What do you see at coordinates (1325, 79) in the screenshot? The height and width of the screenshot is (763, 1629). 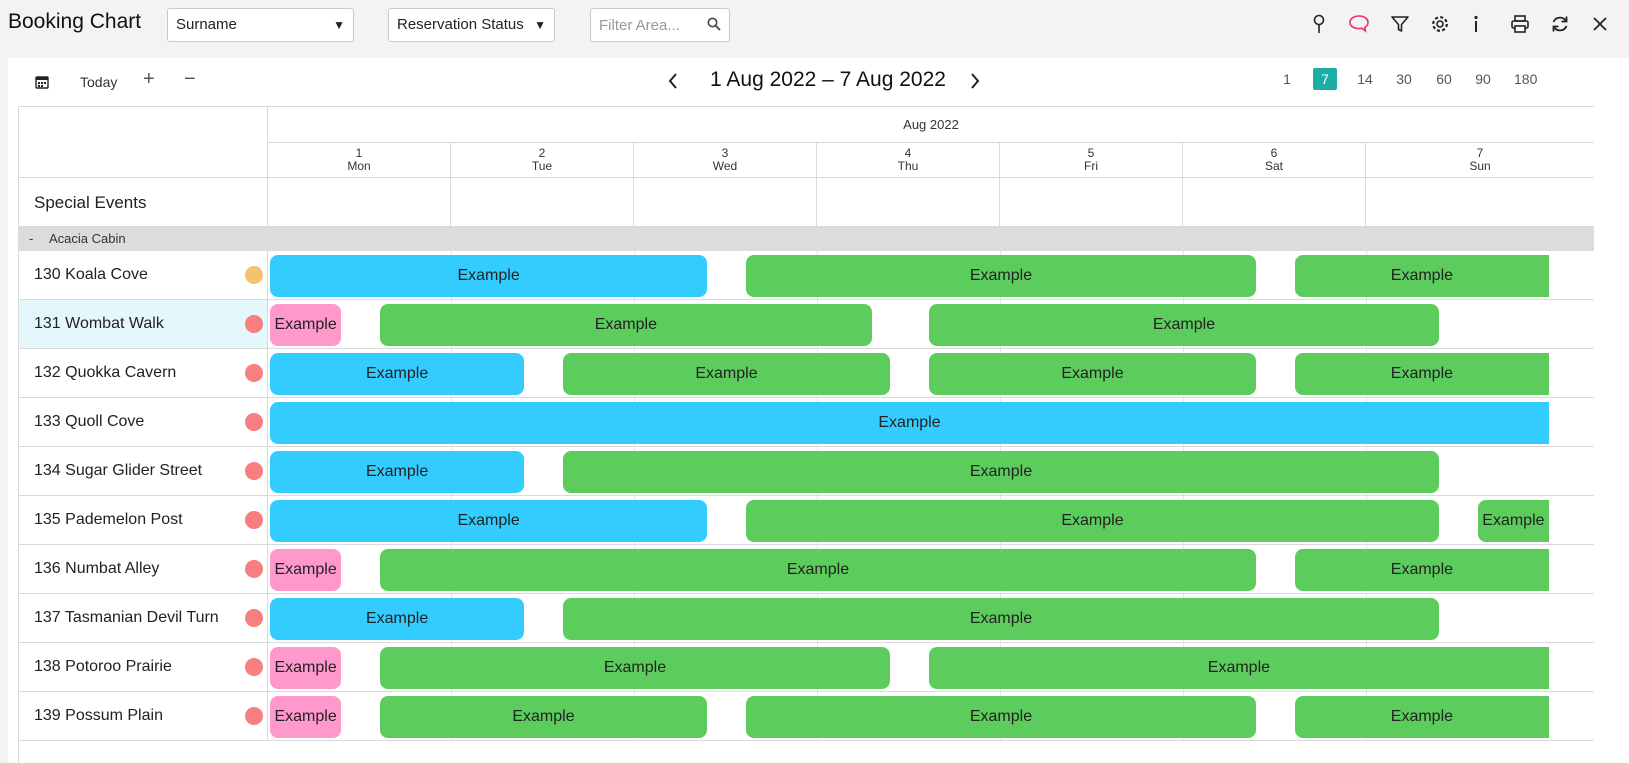 I see `zoom-option-7: 7` at bounding box center [1325, 79].